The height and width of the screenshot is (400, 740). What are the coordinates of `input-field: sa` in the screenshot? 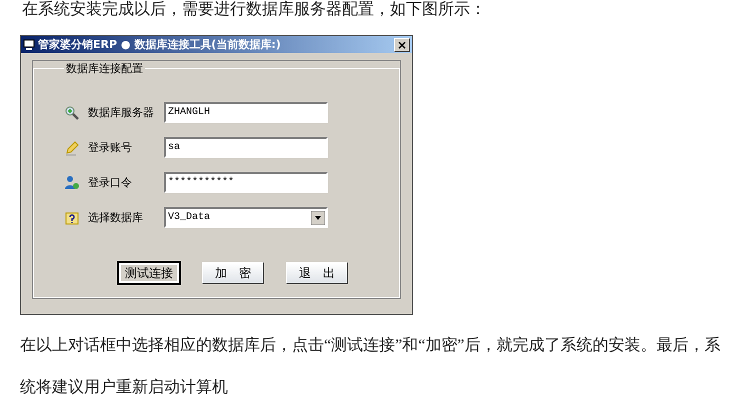 It's located at (246, 147).